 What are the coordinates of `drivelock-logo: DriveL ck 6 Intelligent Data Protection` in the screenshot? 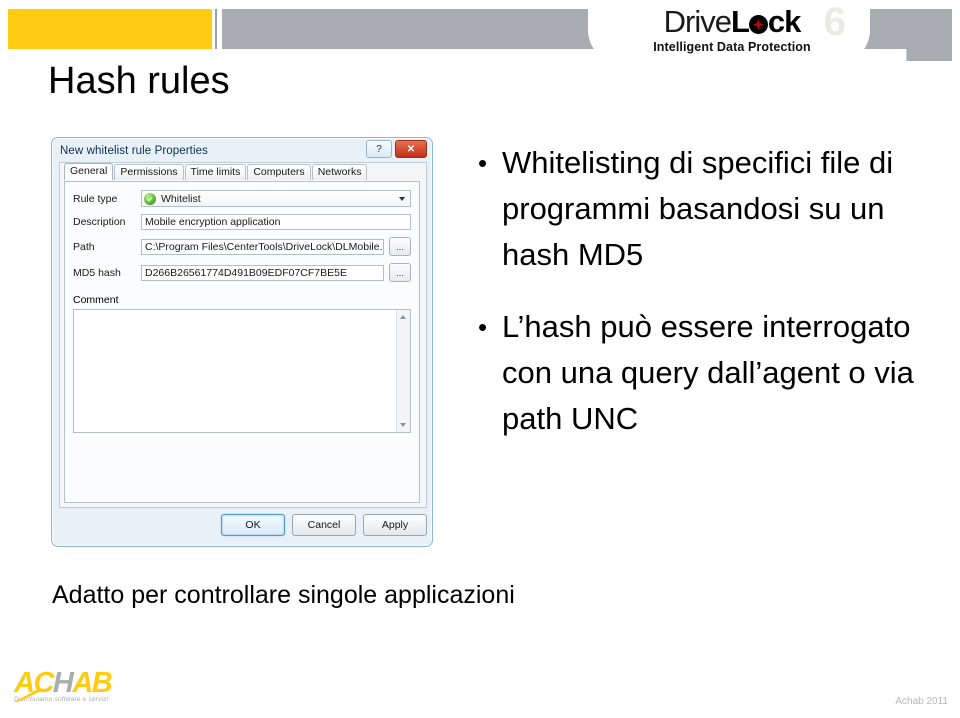 It's located at (732, 30).